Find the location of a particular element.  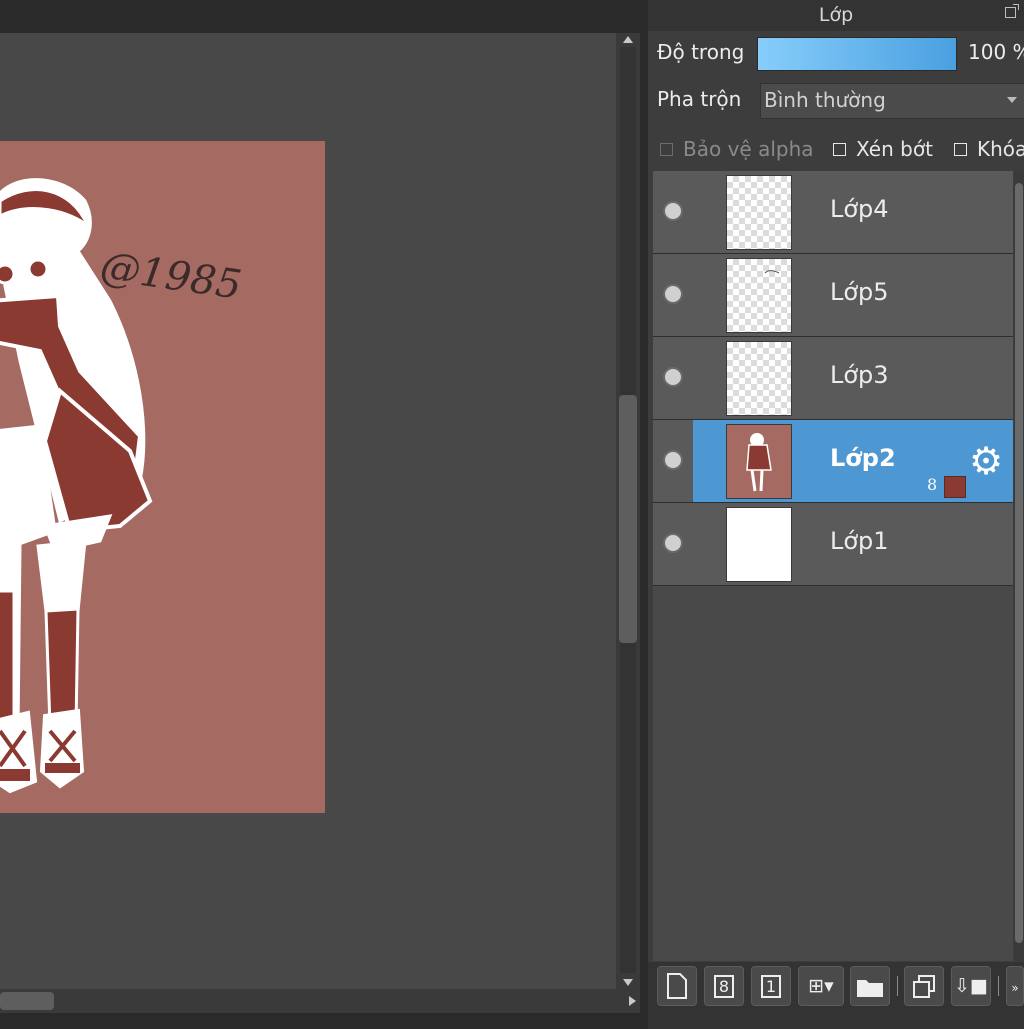

protect-alpha-label: Bảo vệ alpha is located at coordinates (748, 149).